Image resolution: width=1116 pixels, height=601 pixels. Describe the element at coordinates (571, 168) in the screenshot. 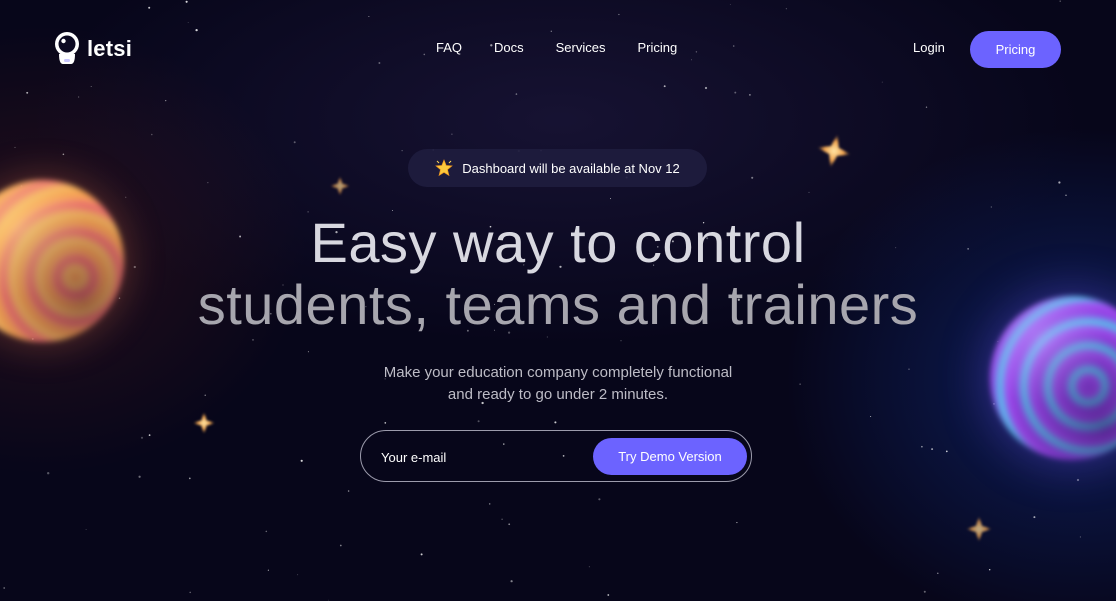

I see `announcement-text: Dashboard will be available at Nov 12` at that location.